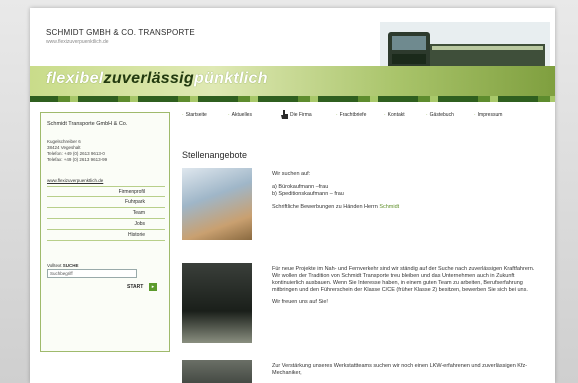  I want to click on nav-label: Impressum, so click(490, 115).